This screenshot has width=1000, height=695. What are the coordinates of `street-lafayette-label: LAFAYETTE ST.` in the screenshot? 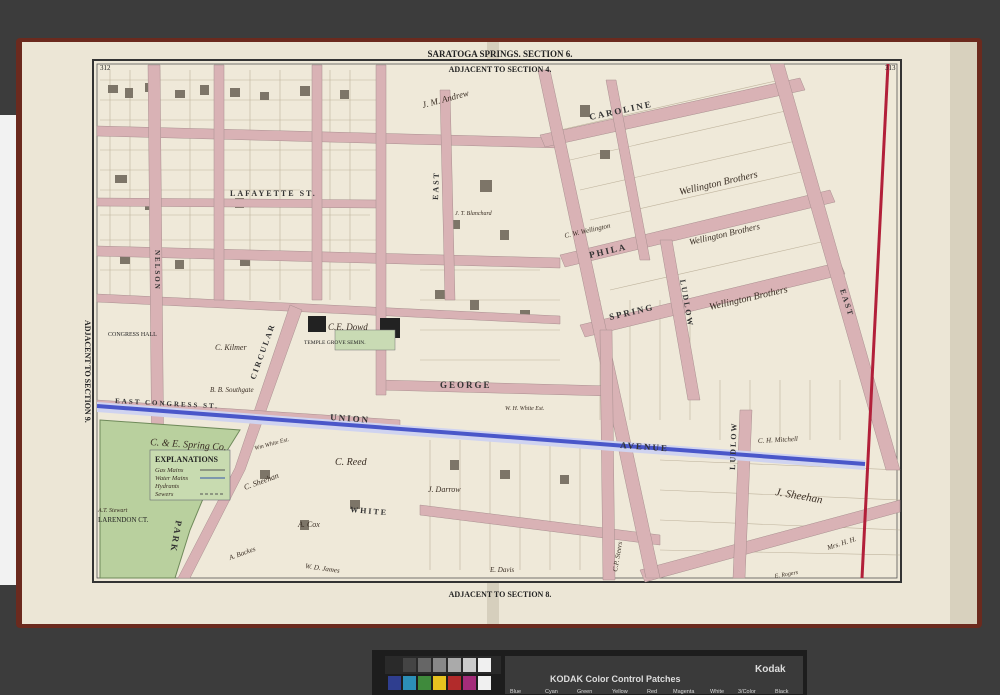 It's located at (273, 193).